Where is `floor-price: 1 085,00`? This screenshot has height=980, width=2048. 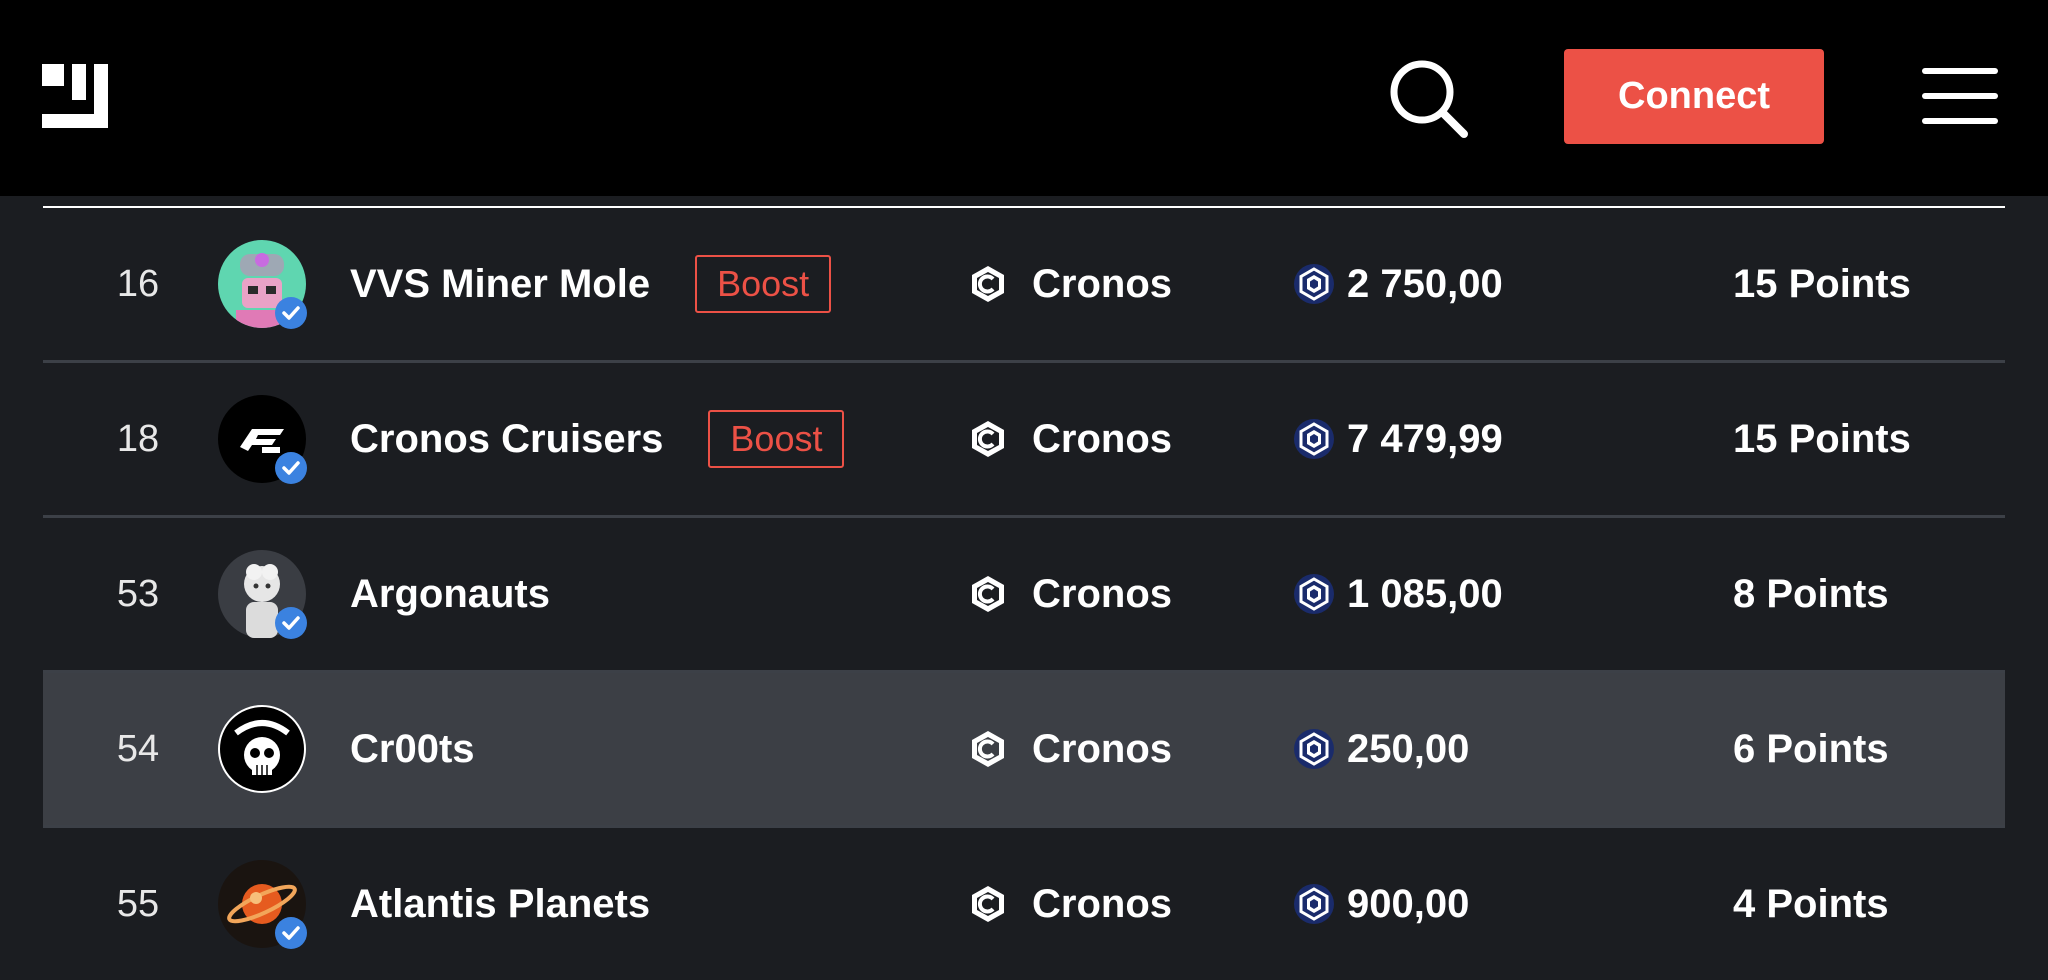 floor-price: 1 085,00 is located at coordinates (1425, 593).